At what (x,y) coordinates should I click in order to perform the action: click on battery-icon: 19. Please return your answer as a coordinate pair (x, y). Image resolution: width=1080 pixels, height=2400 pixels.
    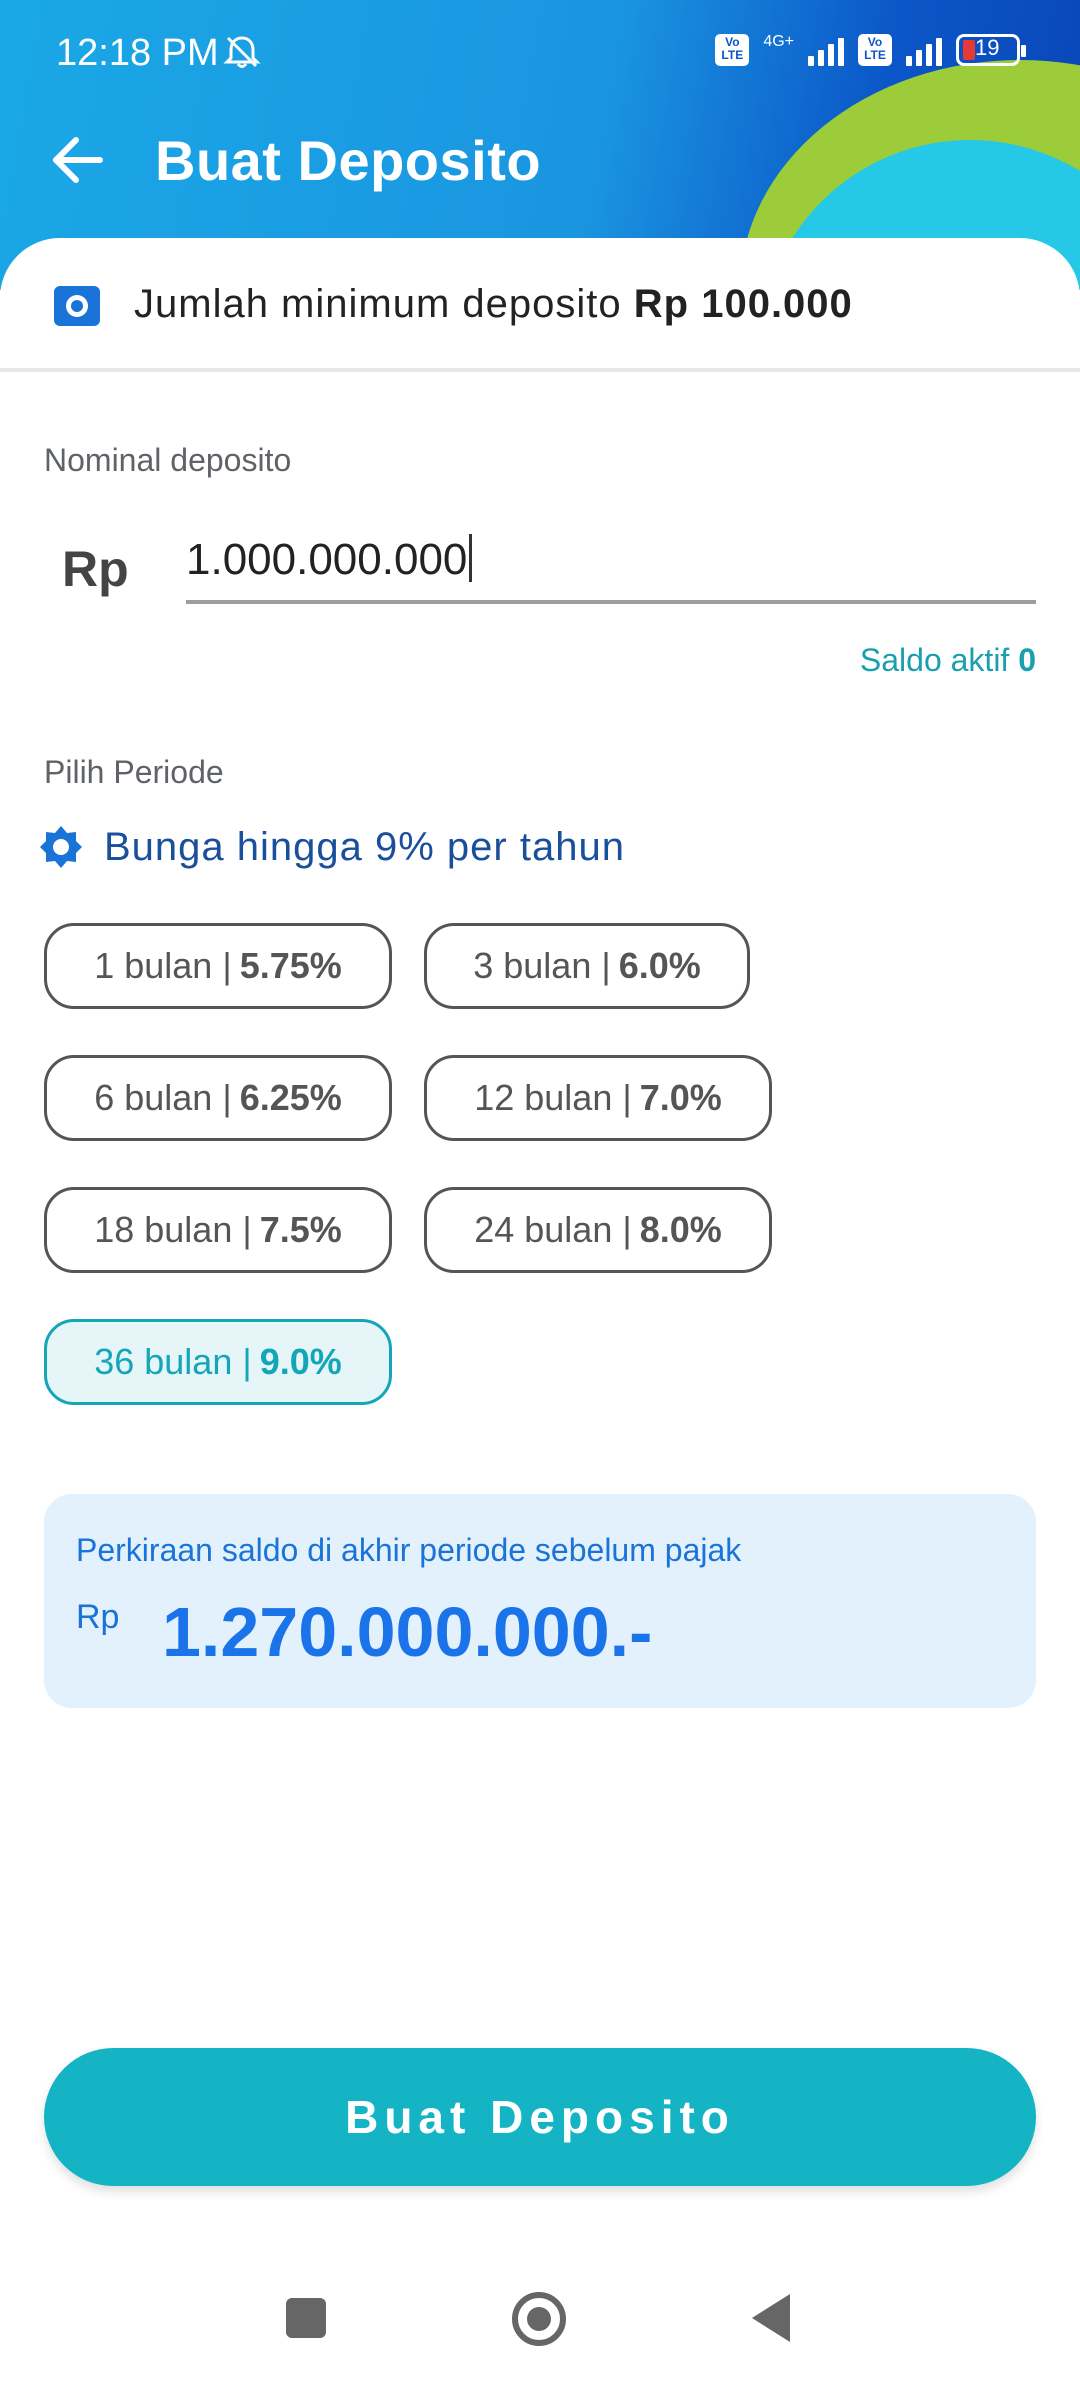
    Looking at the image, I should click on (991, 50).